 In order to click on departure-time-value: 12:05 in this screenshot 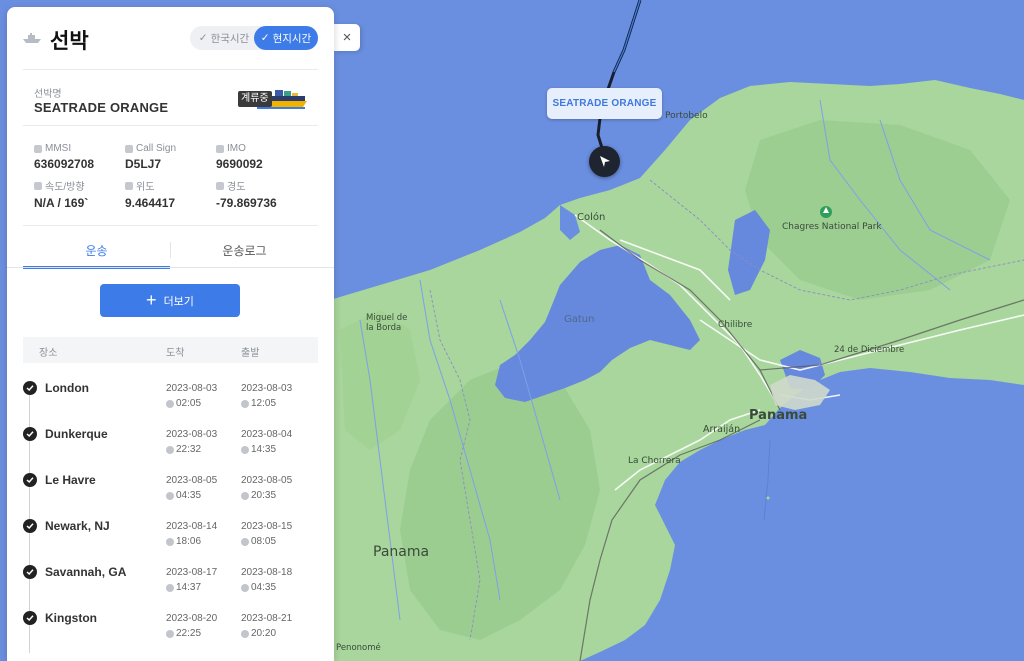, I will do `click(264, 403)`.